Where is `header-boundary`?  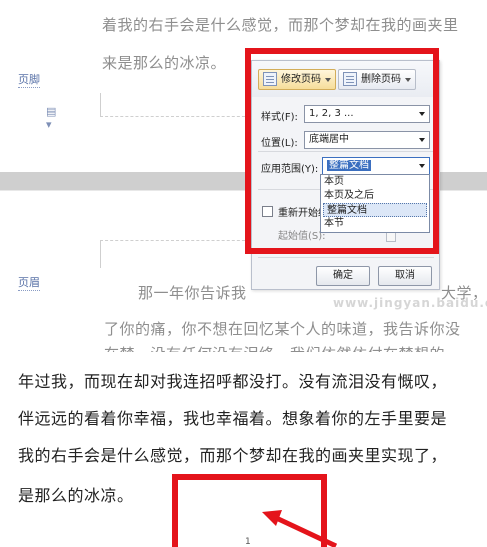
header-boundary is located at coordinates (175, 240).